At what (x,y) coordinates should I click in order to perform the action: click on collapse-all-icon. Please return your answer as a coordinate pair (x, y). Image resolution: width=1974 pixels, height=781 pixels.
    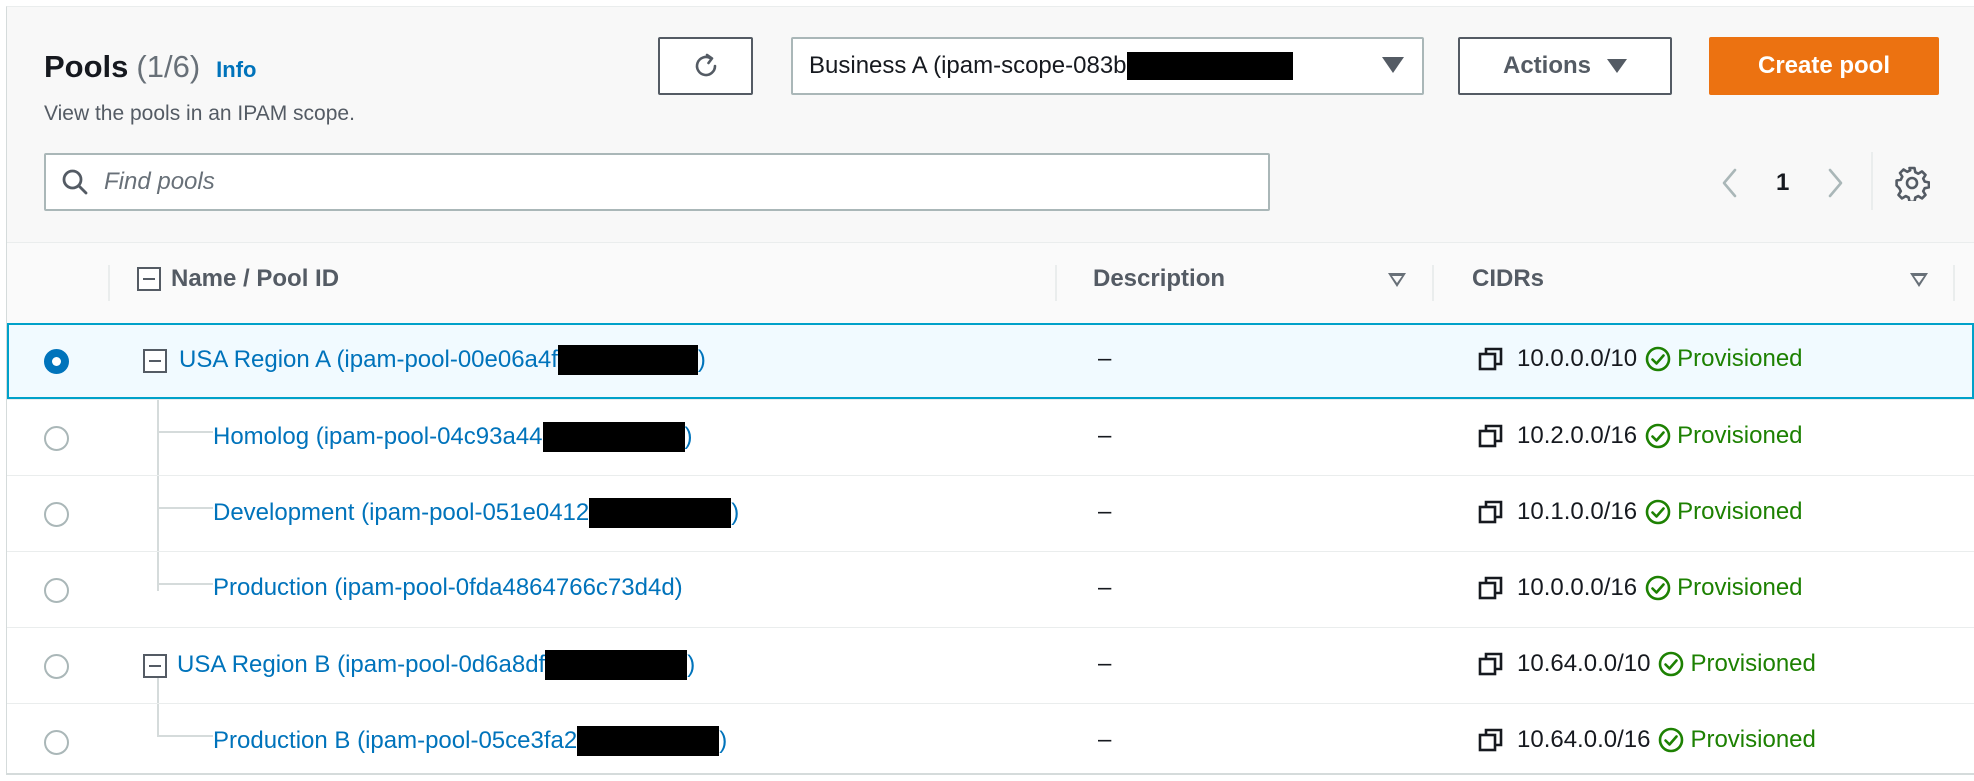
    Looking at the image, I should click on (149, 279).